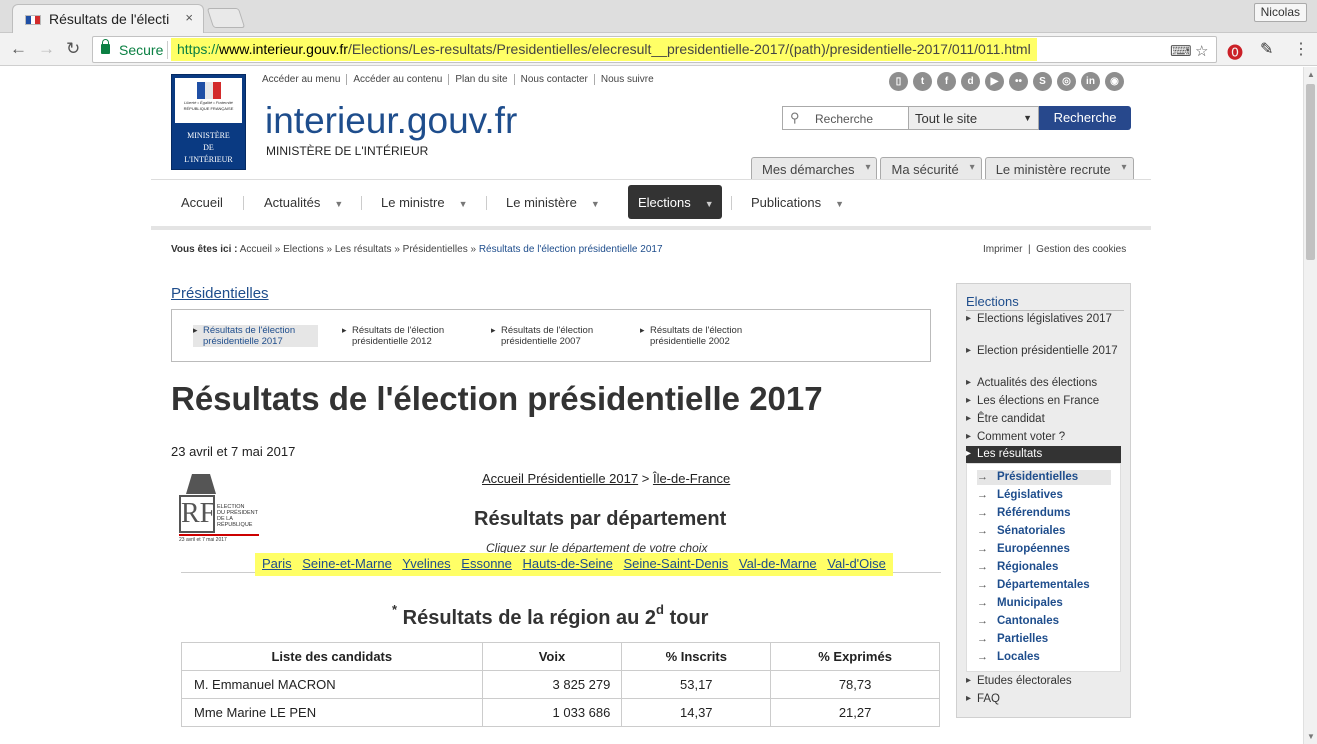  What do you see at coordinates (303, 249) in the screenshot?
I see `breadcrumb-elections: Elections` at bounding box center [303, 249].